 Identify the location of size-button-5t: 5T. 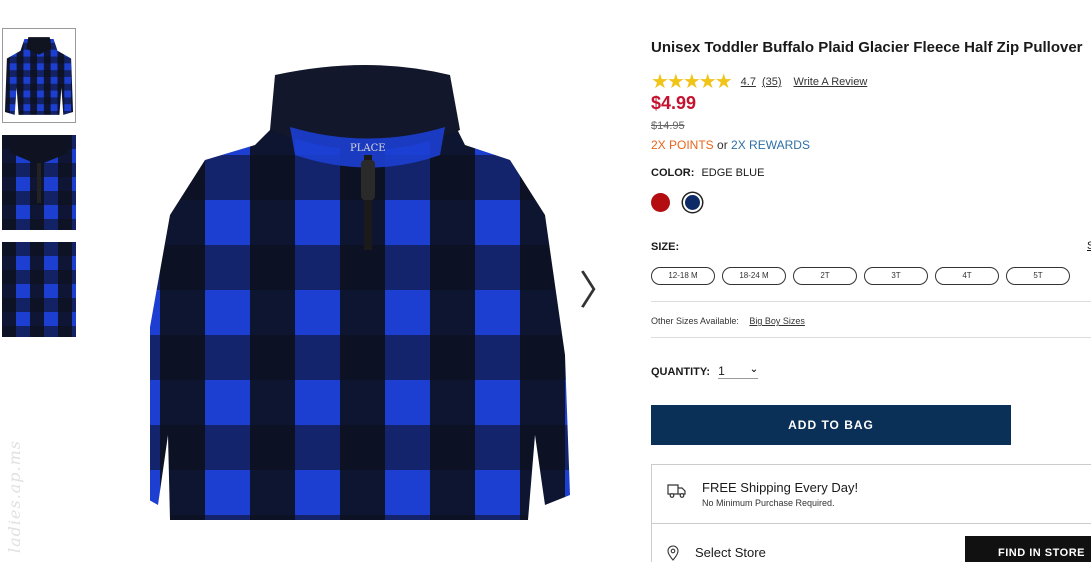
(1038, 276).